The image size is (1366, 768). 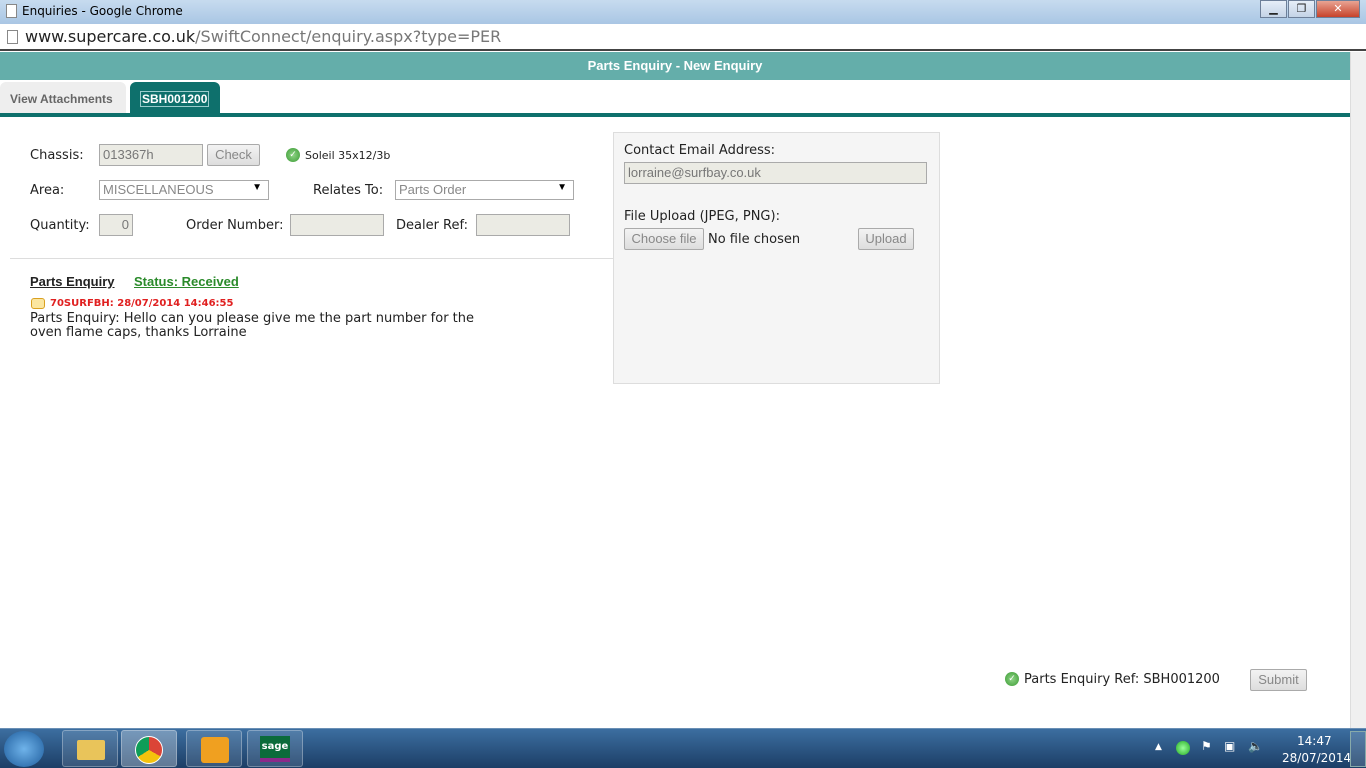 I want to click on order-number-label: Order Number:, so click(x=235, y=225).